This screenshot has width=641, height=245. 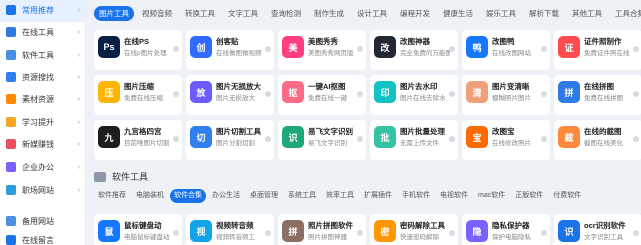 I want to click on tool-card: 视视频转音频 视频转音频工, so click(x=230, y=229).